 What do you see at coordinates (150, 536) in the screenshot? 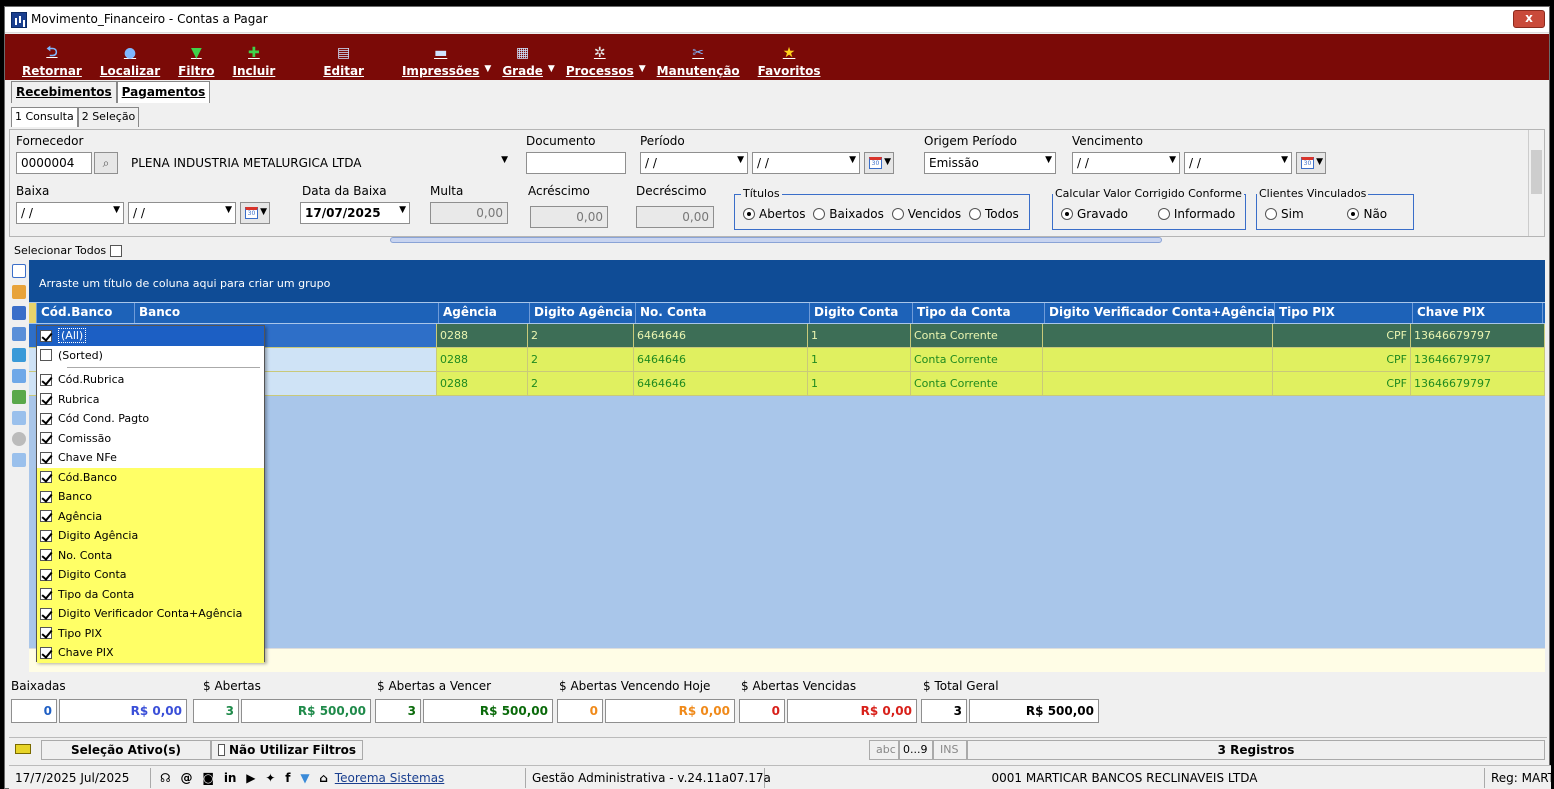
I see `chooser-item: Digito Agência` at bounding box center [150, 536].